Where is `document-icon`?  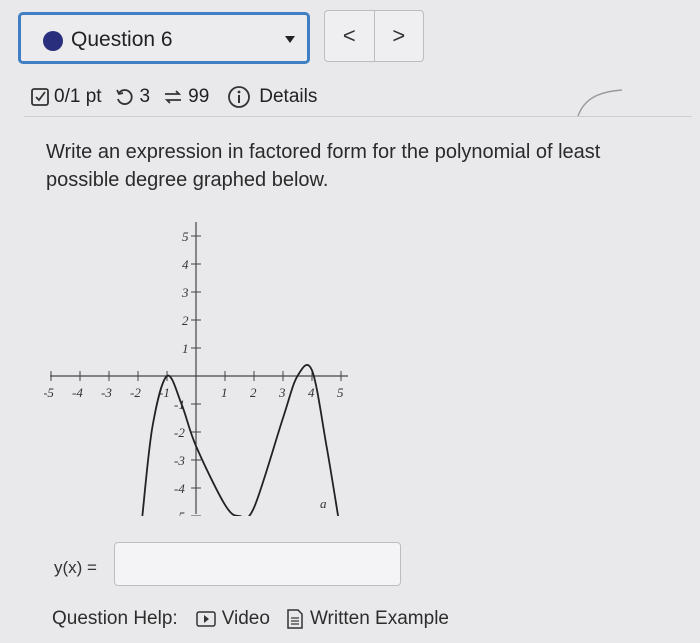
document-icon is located at coordinates (295, 619).